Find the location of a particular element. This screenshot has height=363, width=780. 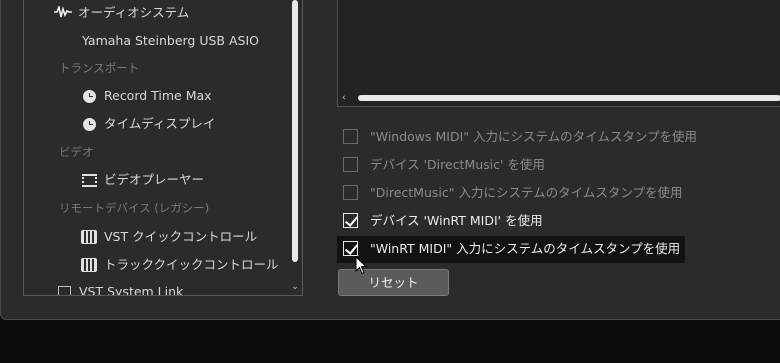

tree-category-label: トランスポート is located at coordinates (99, 68).